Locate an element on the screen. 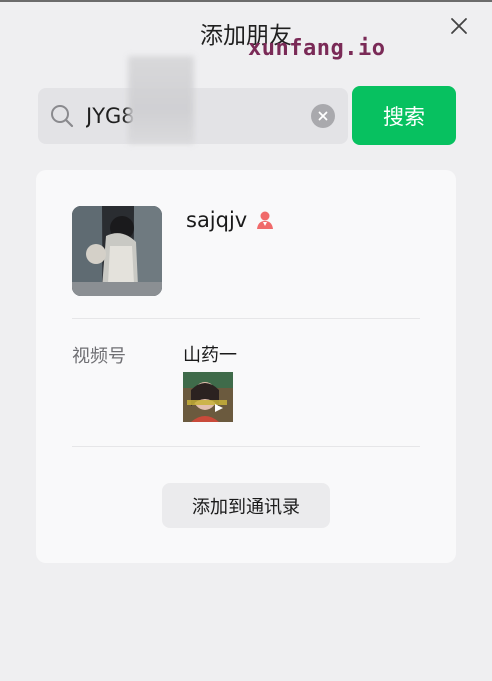  close-icon is located at coordinates (459, 26).